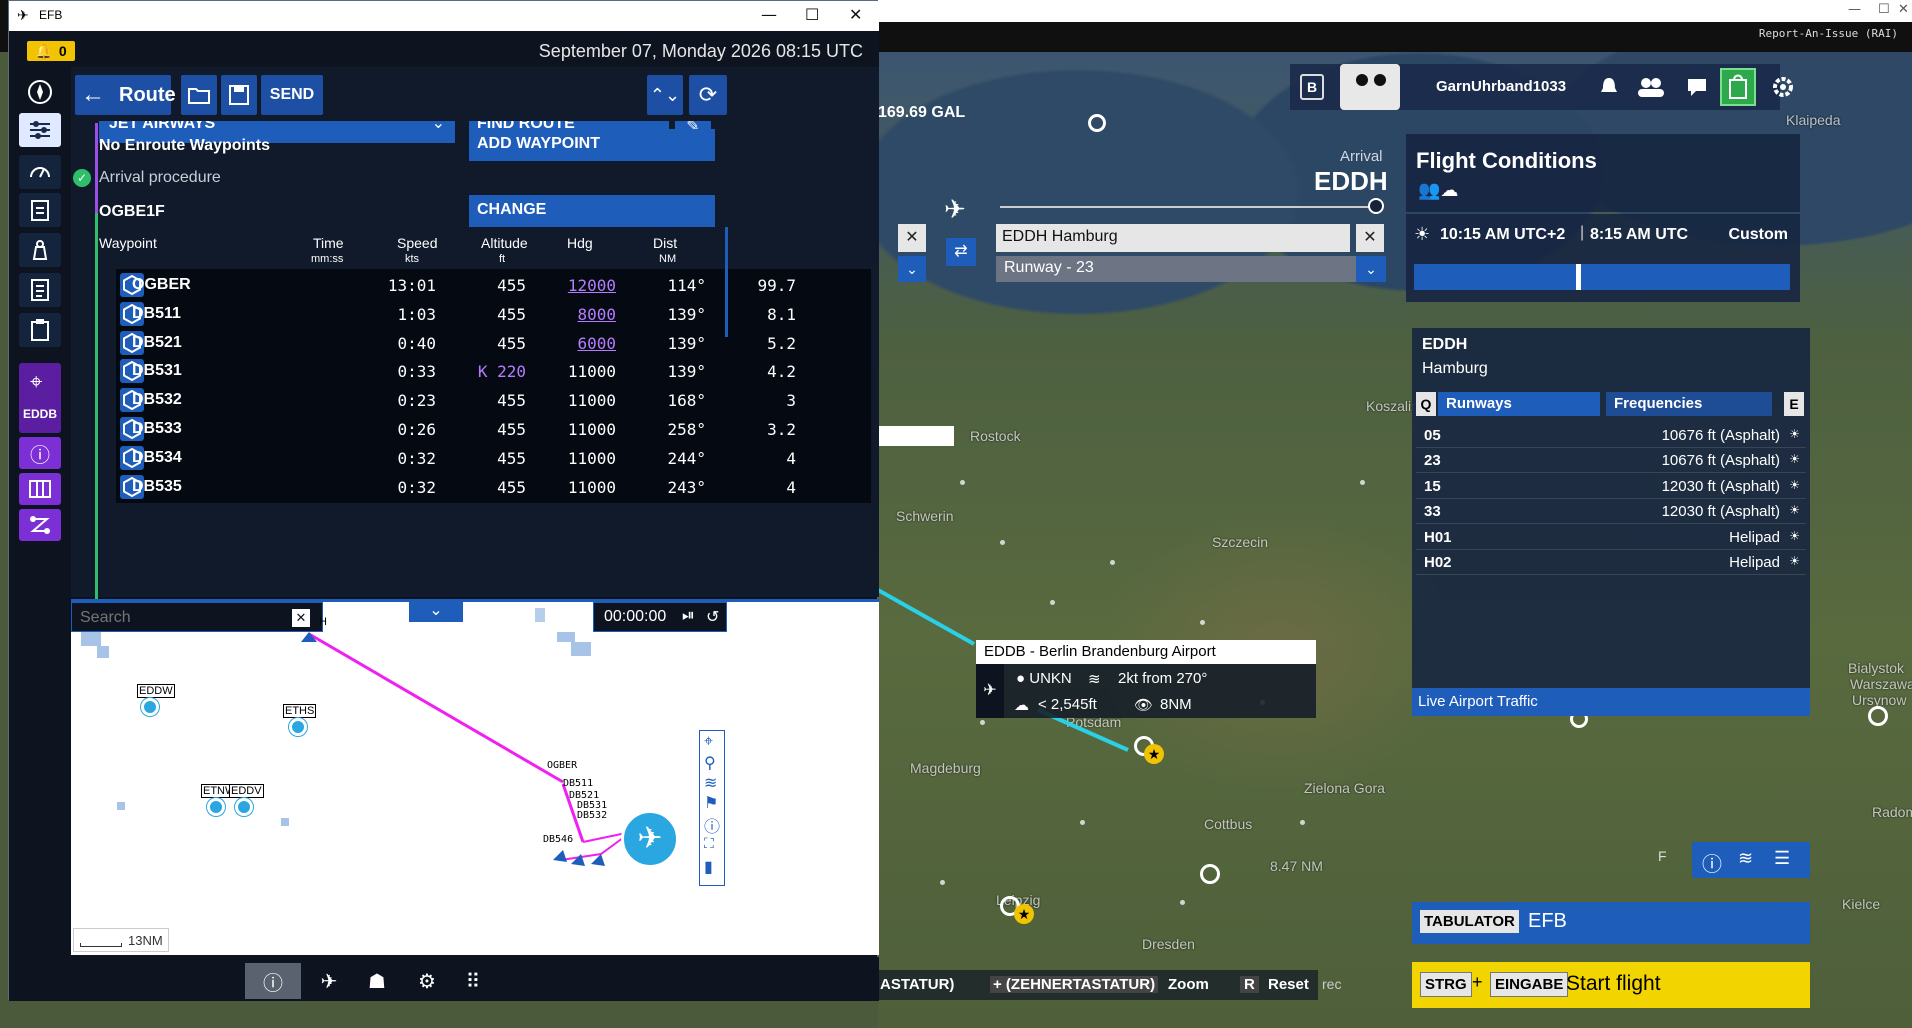 This screenshot has height=1028, width=1912. Describe the element at coordinates (1426, 404) in the screenshot. I see `key-q: Q` at that location.